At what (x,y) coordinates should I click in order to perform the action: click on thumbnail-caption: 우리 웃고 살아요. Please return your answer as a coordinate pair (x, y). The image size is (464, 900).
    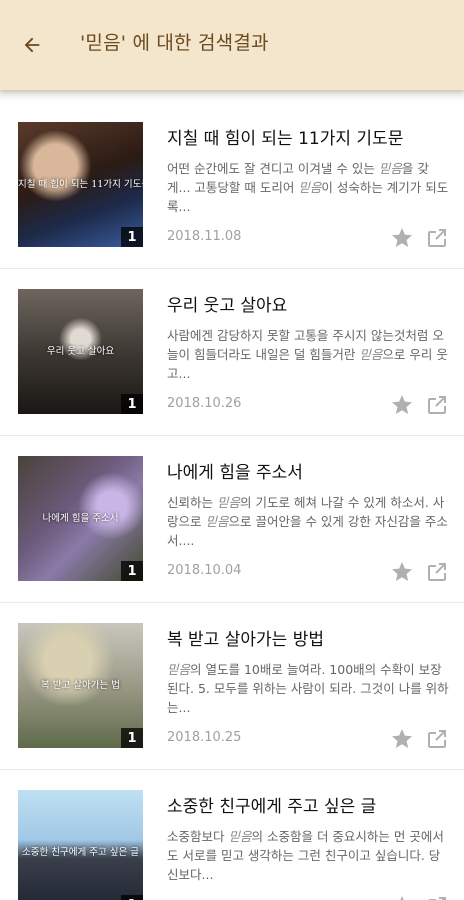
    Looking at the image, I should click on (80, 351).